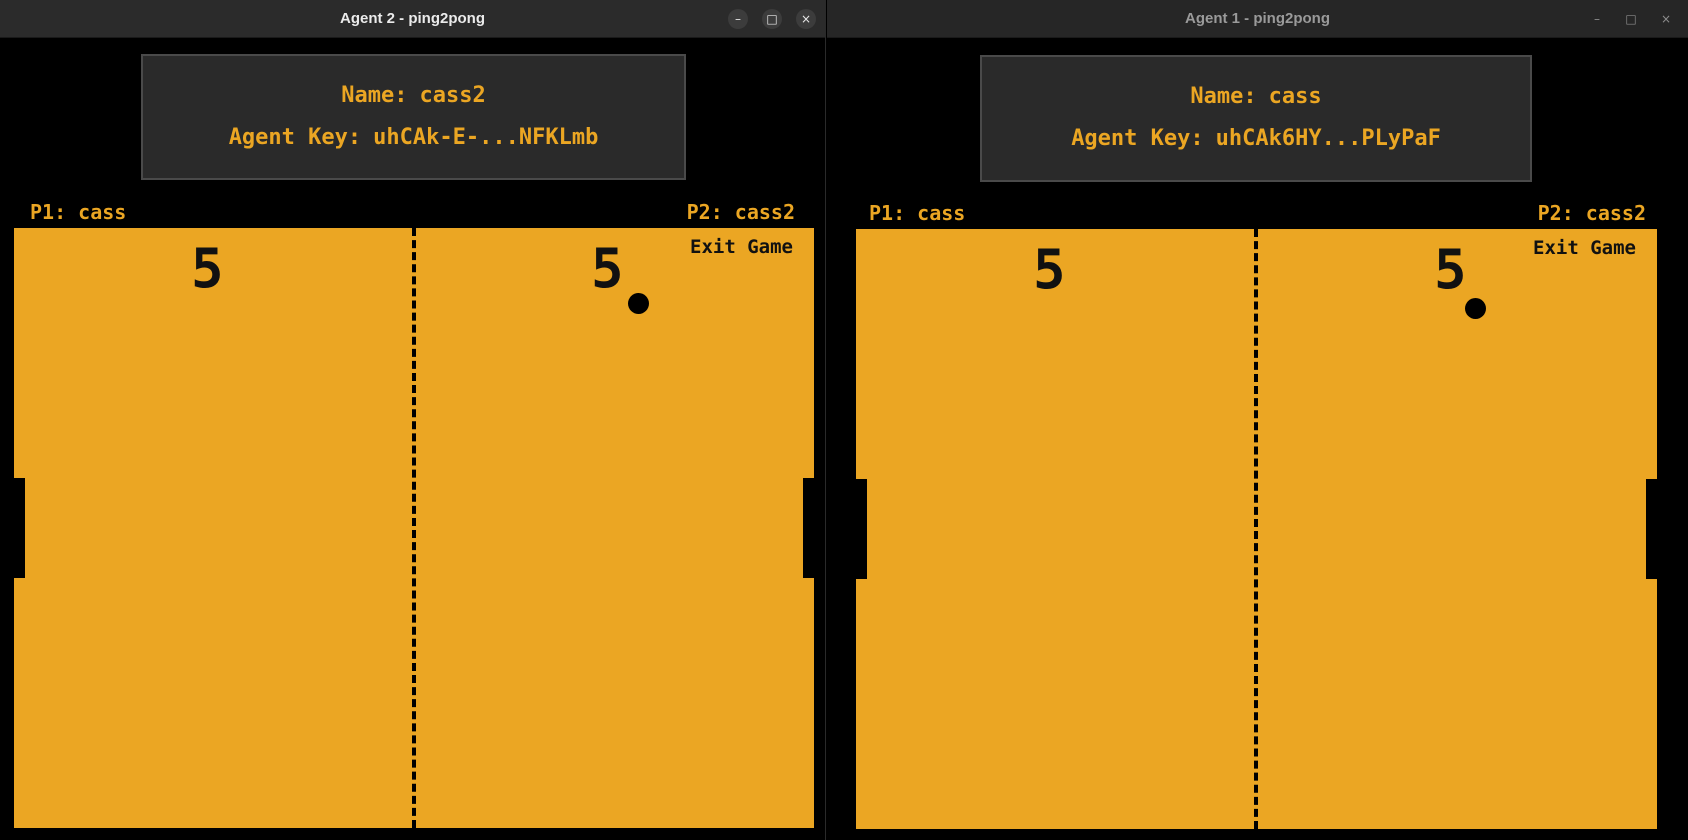 The width and height of the screenshot is (1688, 840). Describe the element at coordinates (452, 95) in the screenshot. I see `name-value: cass2` at that location.